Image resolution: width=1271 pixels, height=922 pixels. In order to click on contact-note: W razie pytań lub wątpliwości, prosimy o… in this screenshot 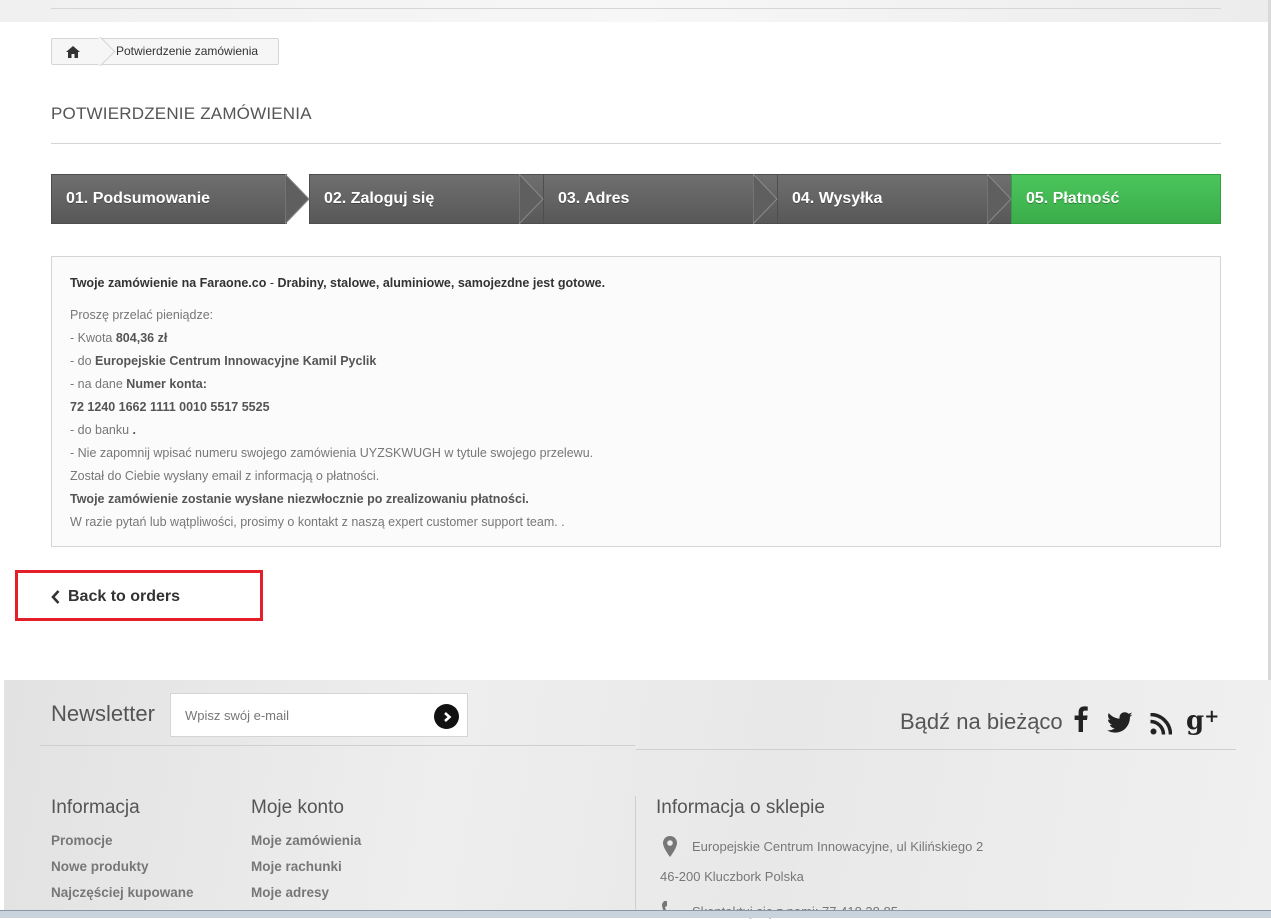, I will do `click(317, 522)`.